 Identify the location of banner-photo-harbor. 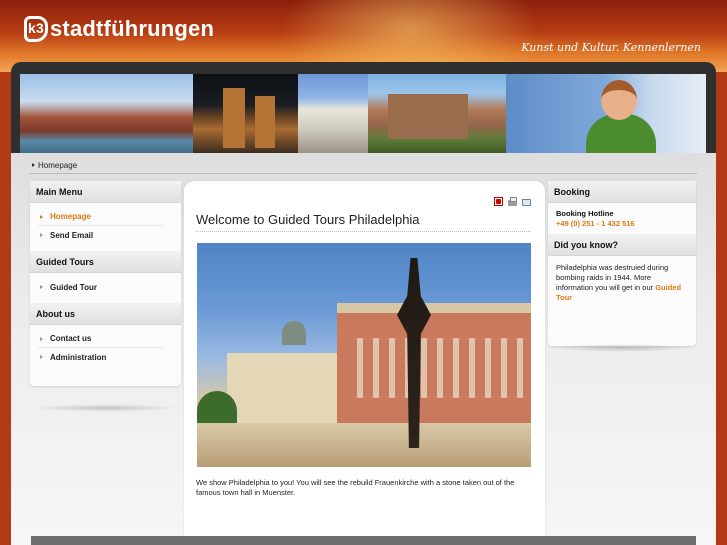
(106, 113).